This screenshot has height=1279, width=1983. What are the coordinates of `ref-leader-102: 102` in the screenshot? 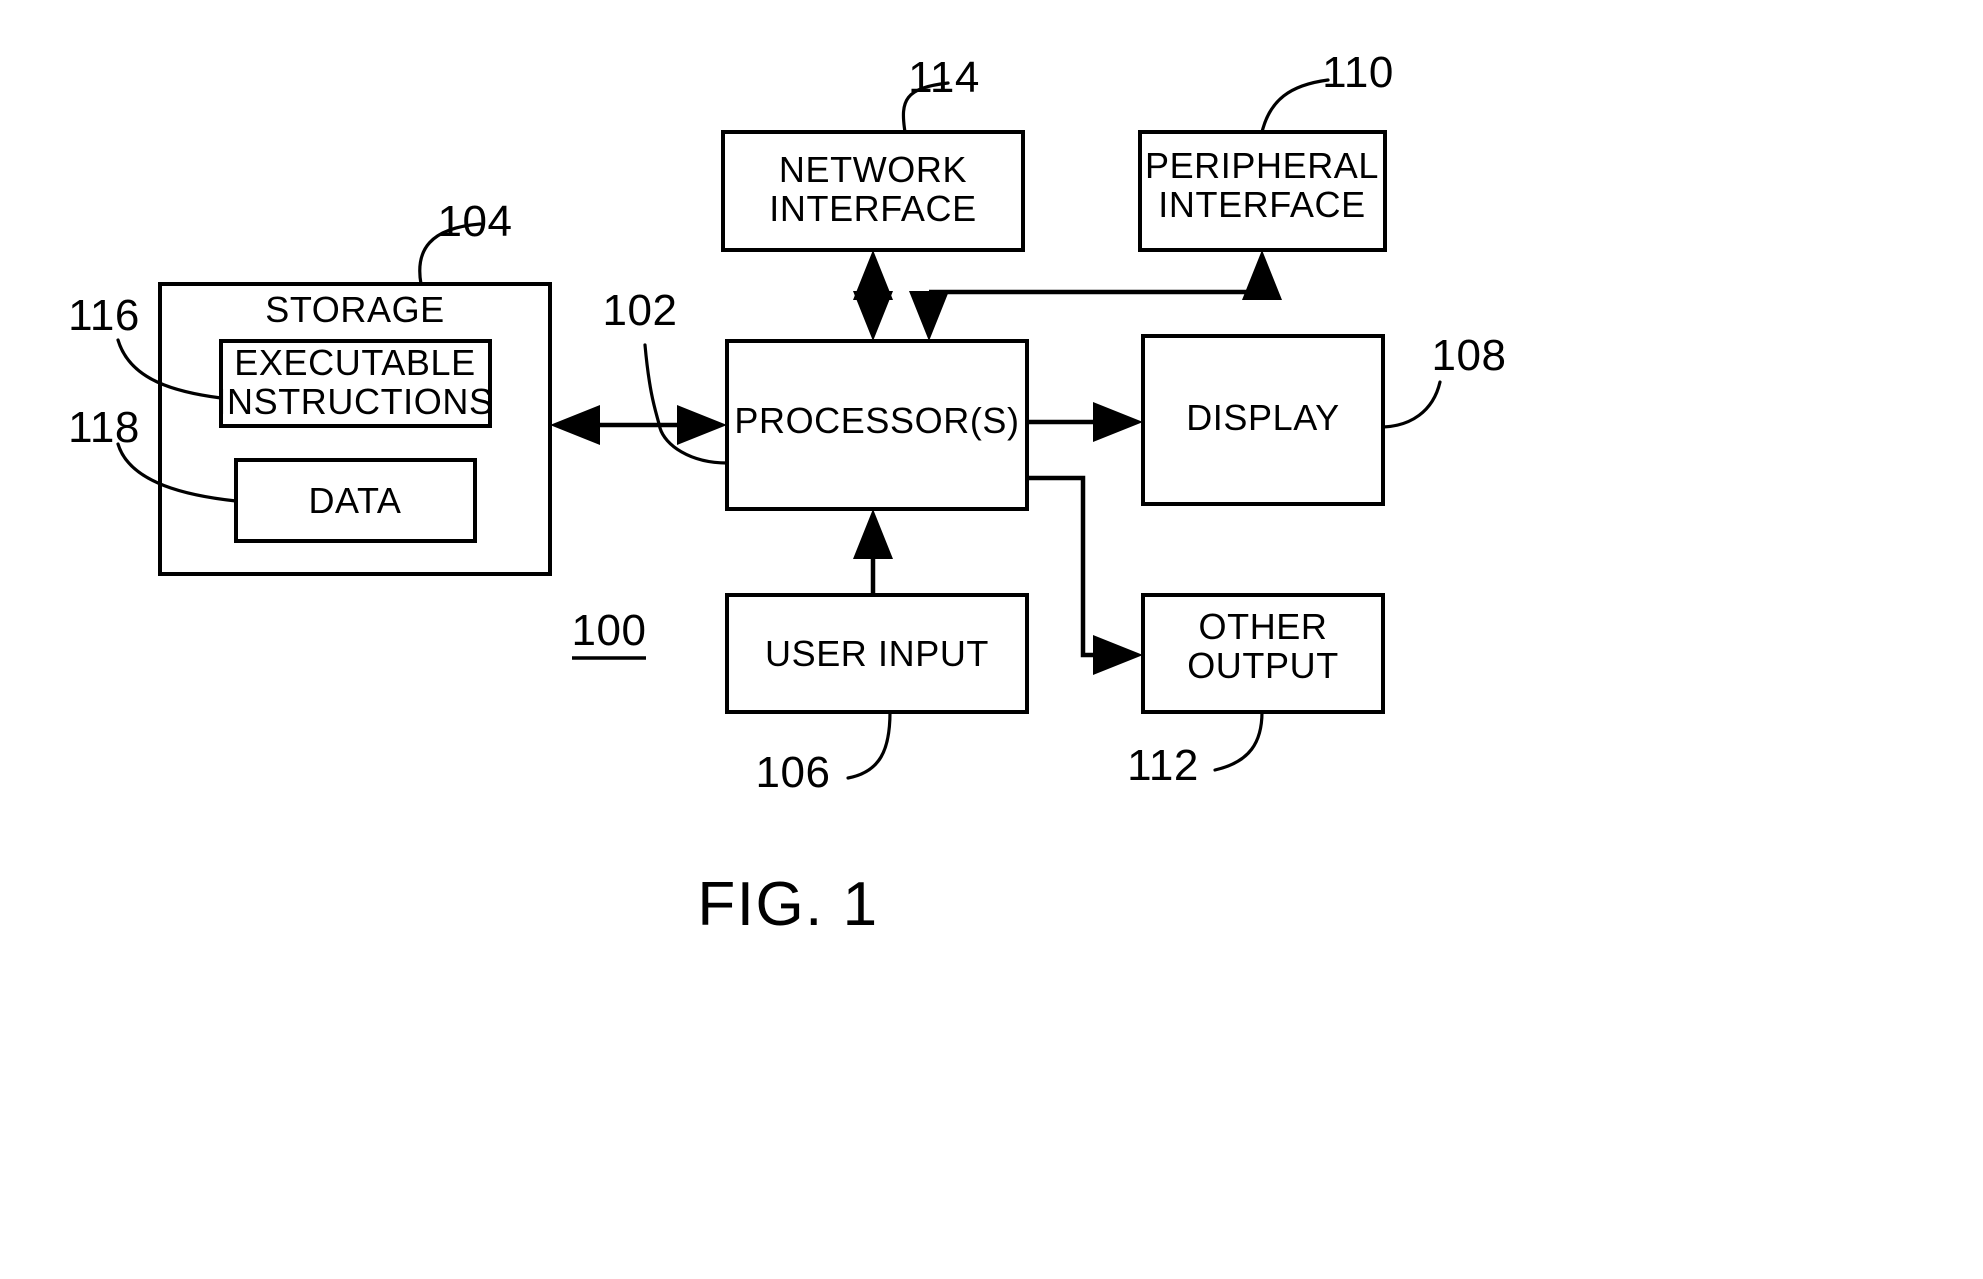 It's located at (666, 375).